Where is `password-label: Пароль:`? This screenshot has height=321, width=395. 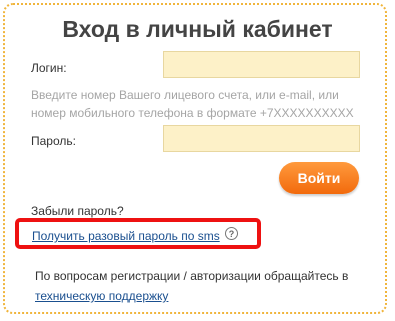 password-label: Пароль: is located at coordinates (53, 141).